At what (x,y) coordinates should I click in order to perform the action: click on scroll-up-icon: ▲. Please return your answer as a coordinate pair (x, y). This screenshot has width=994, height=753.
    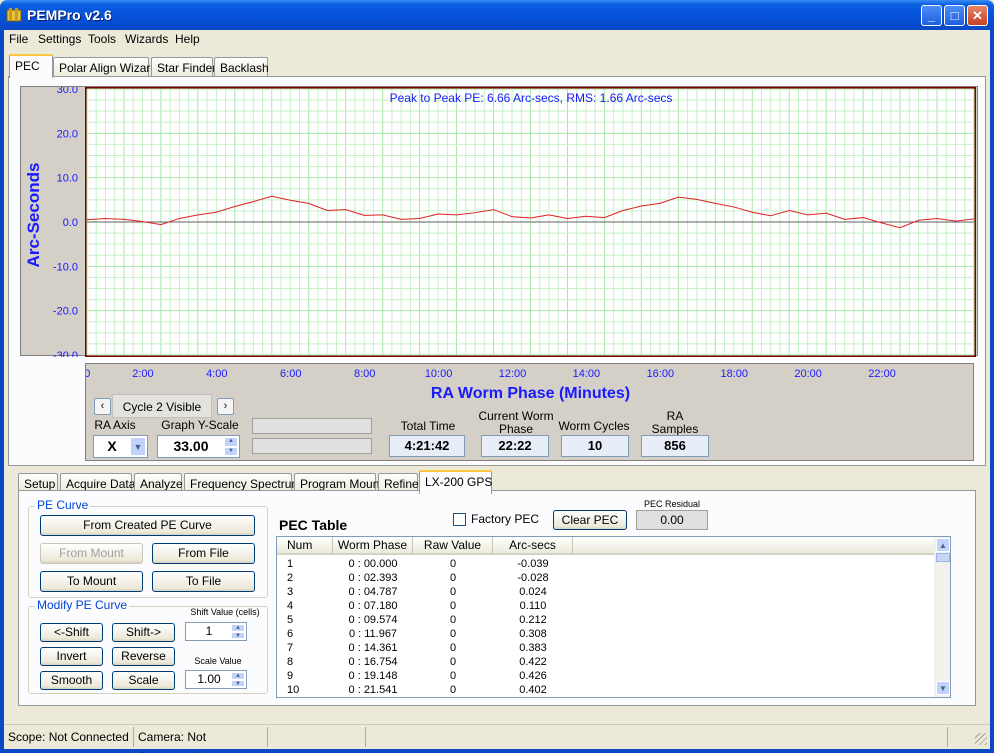
    Looking at the image, I should click on (943, 545).